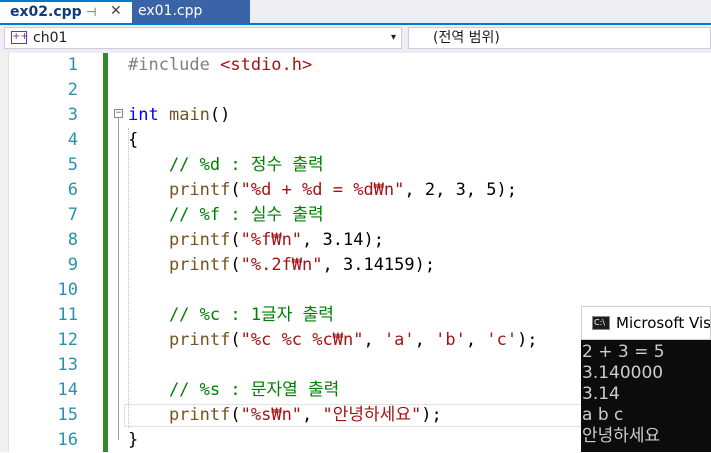 The width and height of the screenshot is (711, 453). I want to click on code-text: // %d : 정수 출력, so click(226, 165).